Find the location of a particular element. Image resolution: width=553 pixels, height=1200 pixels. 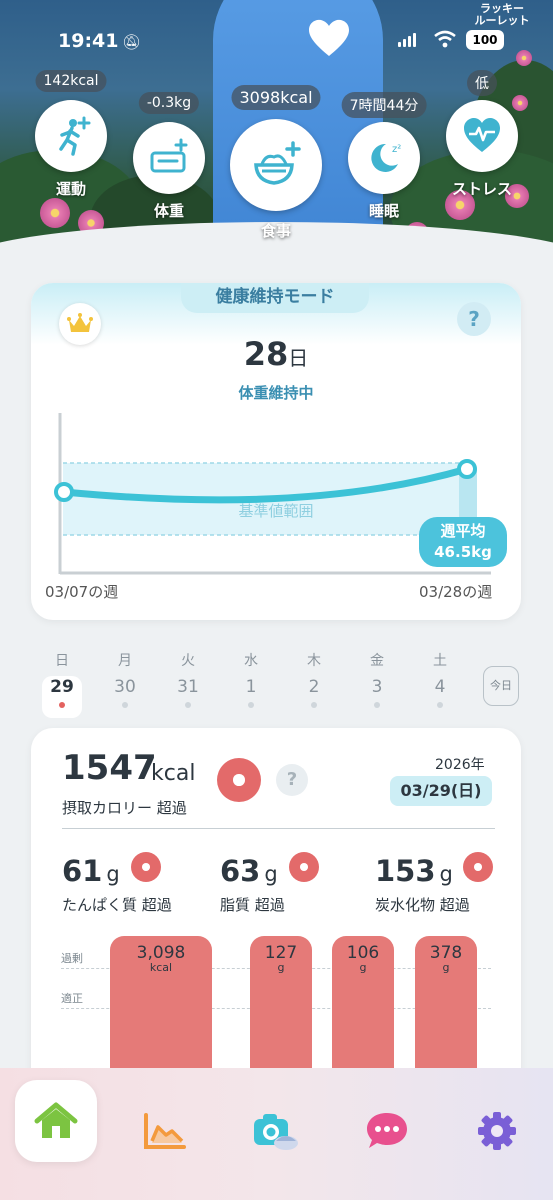

carbs-bar-unit: g is located at coordinates (446, 967).